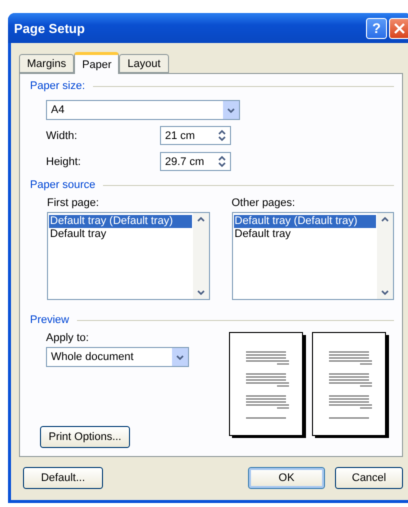 The height and width of the screenshot is (507, 408). What do you see at coordinates (117, 357) in the screenshot?
I see `apply-to-dropdown: Whole document` at bounding box center [117, 357].